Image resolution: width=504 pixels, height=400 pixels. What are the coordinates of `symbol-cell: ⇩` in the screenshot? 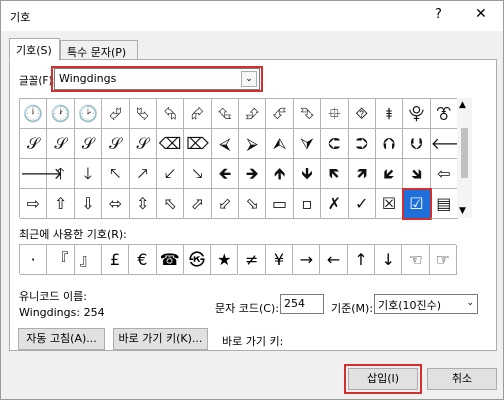 It's located at (88, 204).